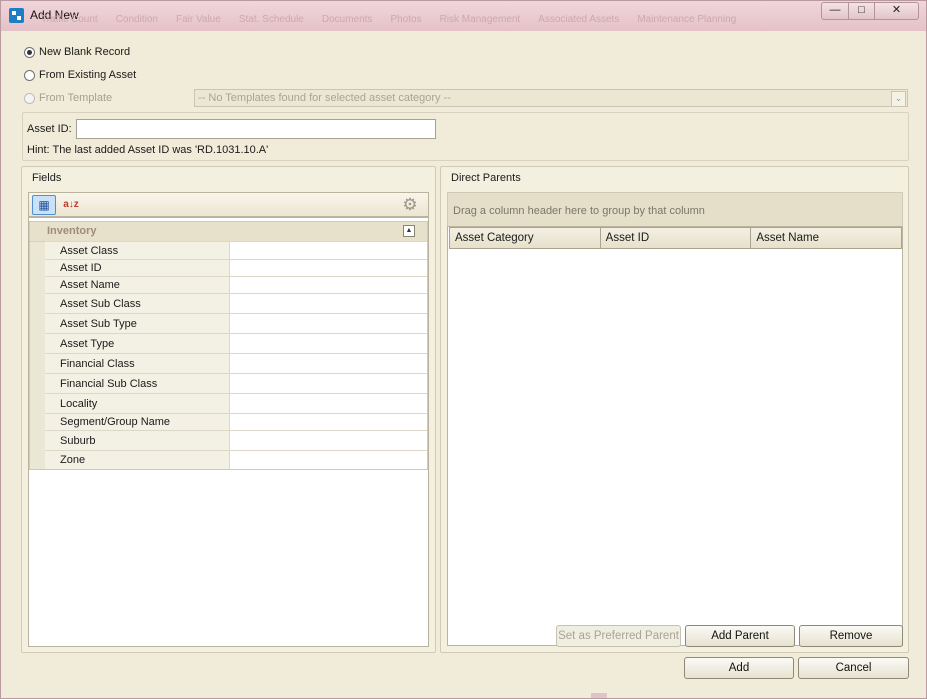 This screenshot has height=699, width=927. What do you see at coordinates (599, 695) in the screenshot?
I see `window-bottom-edge` at bounding box center [599, 695].